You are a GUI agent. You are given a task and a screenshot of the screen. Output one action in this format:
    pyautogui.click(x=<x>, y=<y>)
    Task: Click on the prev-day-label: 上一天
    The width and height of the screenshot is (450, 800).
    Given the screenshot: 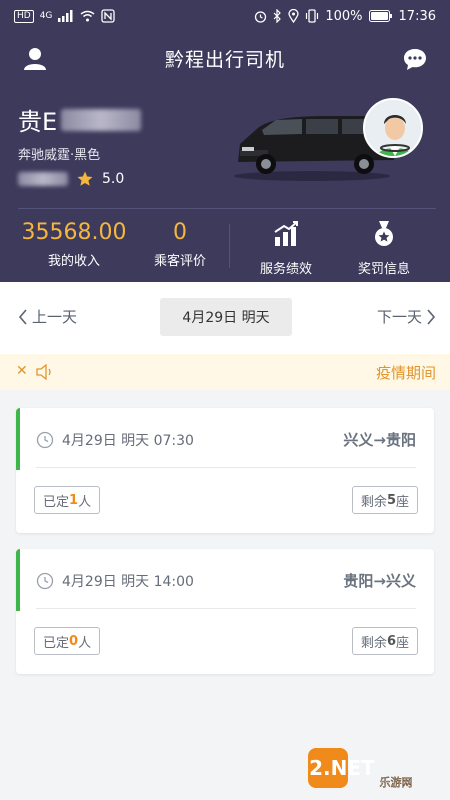 What is the action you would take?
    pyautogui.click(x=55, y=317)
    